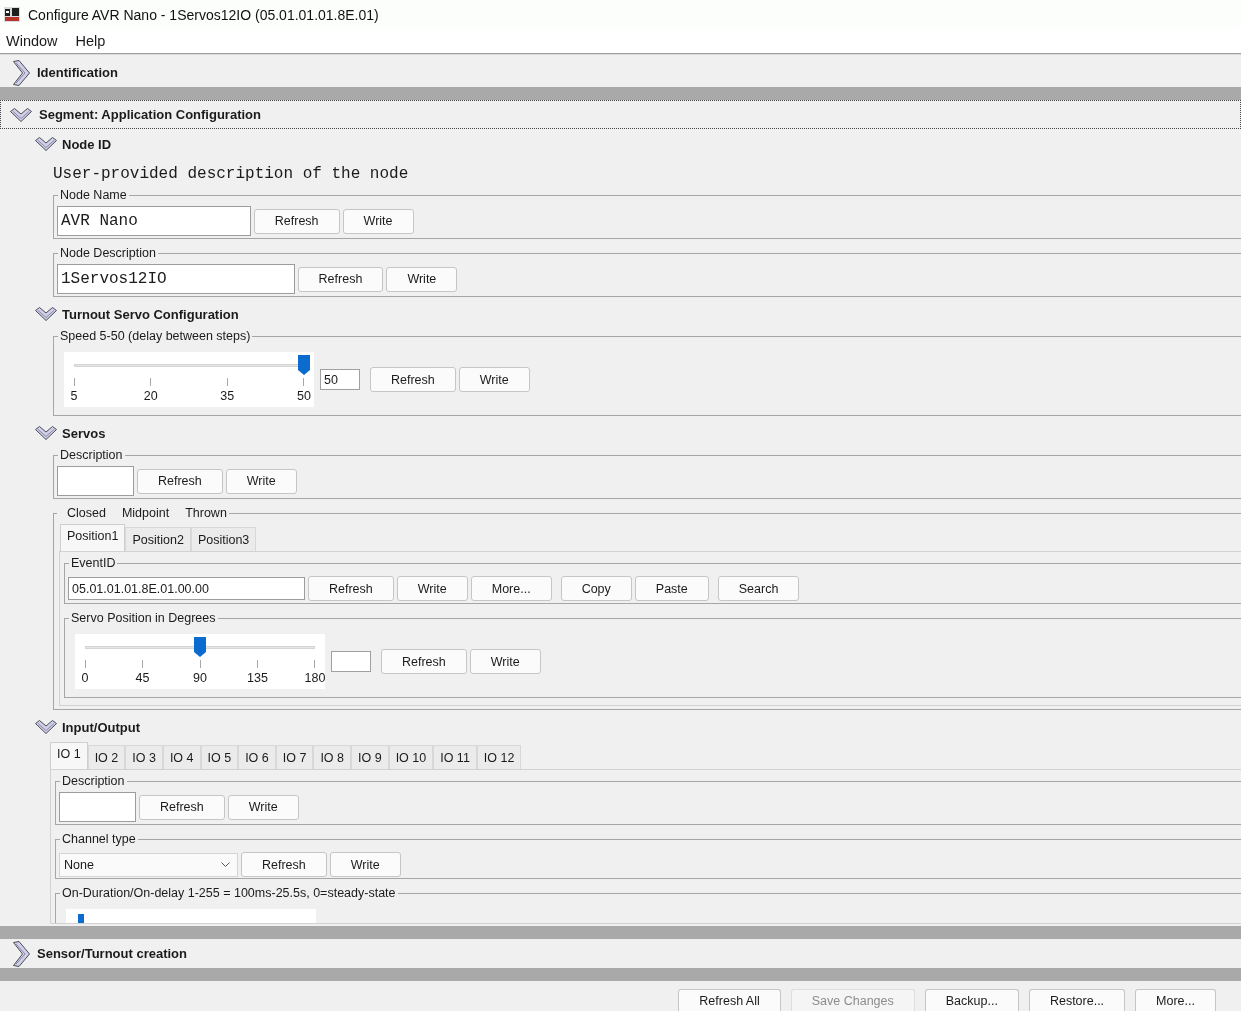 The image size is (1241, 1011). I want to click on value-field: 50, so click(340, 379).